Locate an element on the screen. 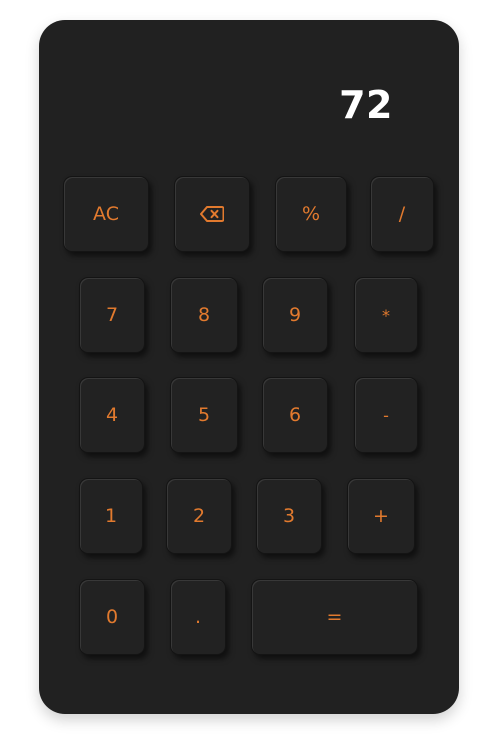 This screenshot has width=504, height=736. subtract-label: - is located at coordinates (386, 415).